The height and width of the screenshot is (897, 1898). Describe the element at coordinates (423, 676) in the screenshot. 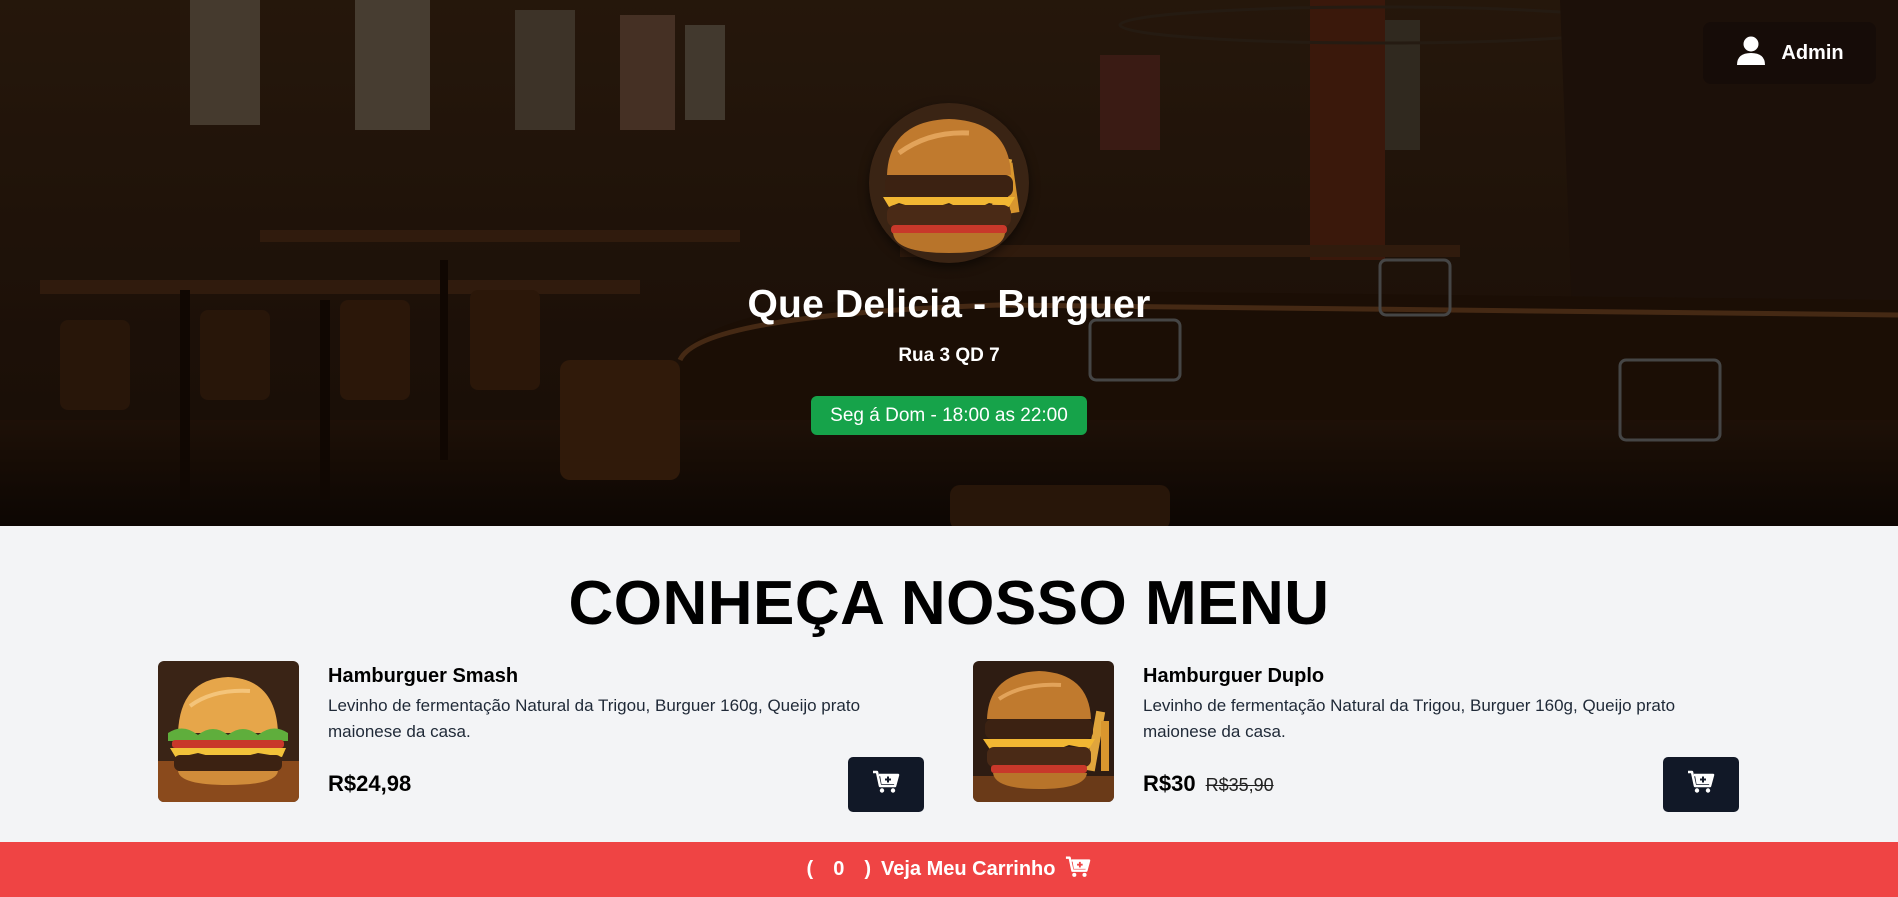

I see `menu-item-name: Hamburguer Smash` at that location.